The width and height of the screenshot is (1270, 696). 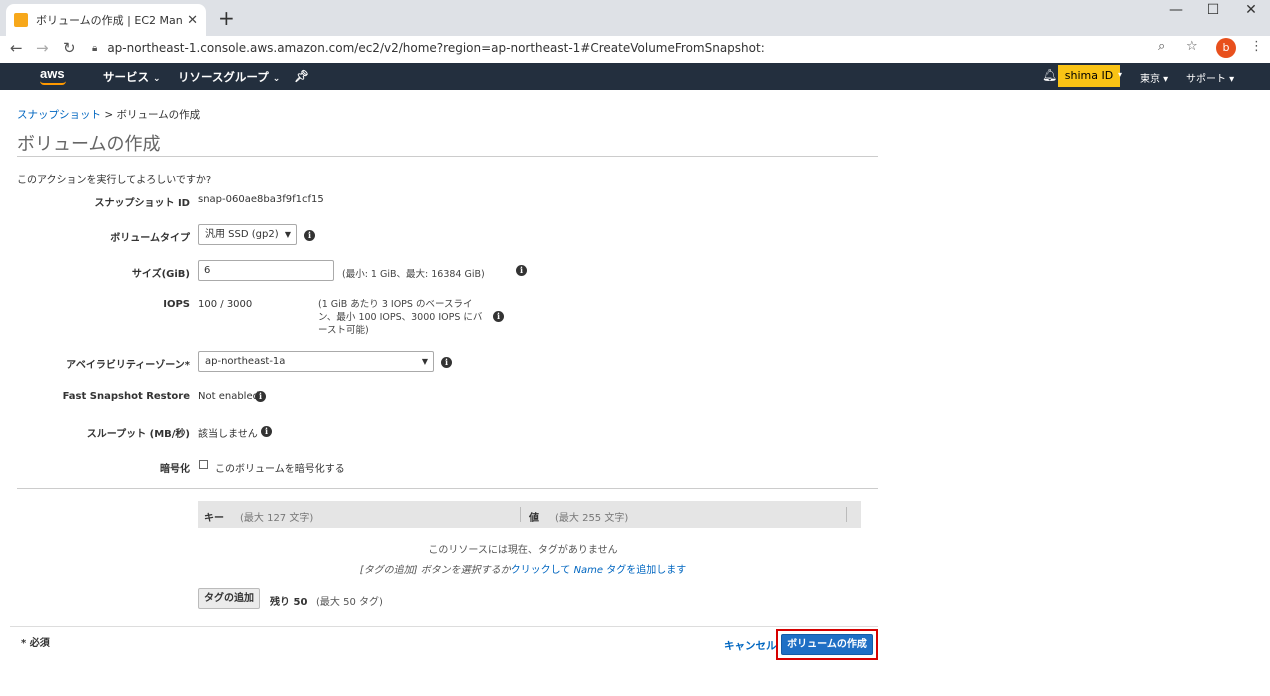 What do you see at coordinates (1256, 46) in the screenshot?
I see `browser-menu-icon: ⋮` at bounding box center [1256, 46].